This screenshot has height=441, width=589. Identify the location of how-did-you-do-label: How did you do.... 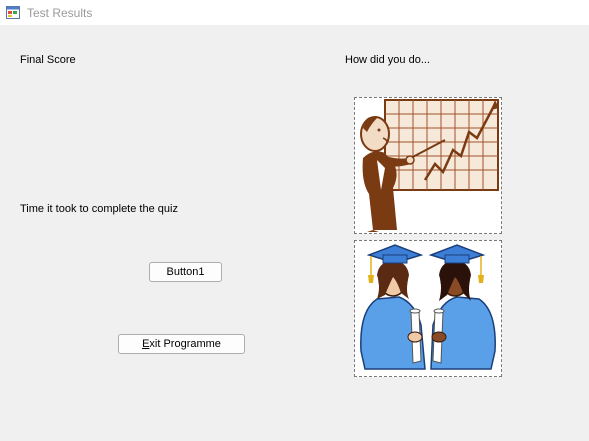
(387, 60).